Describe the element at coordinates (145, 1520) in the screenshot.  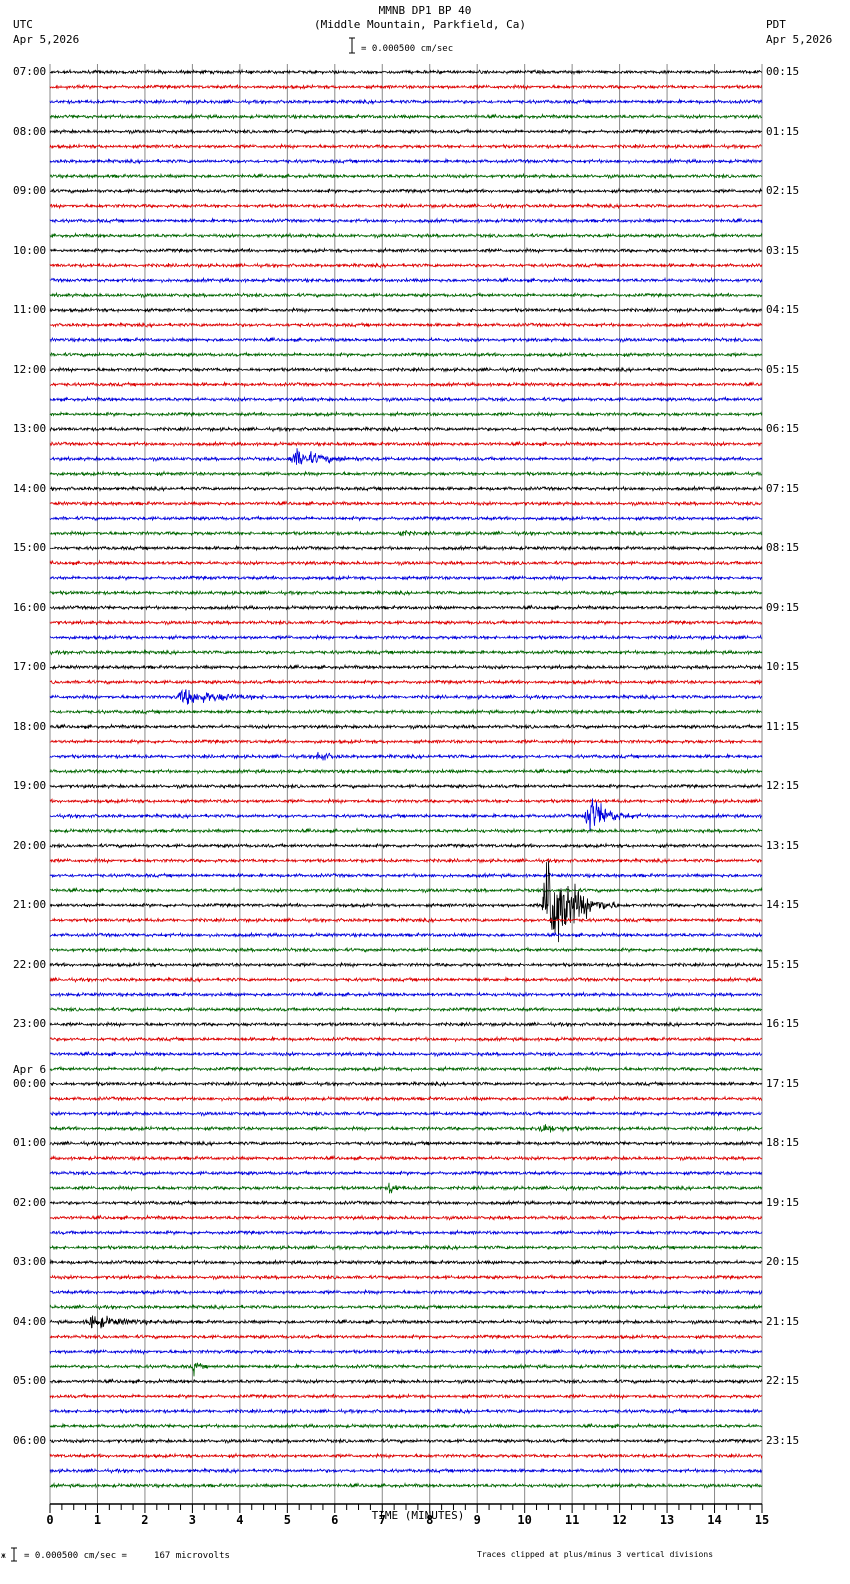
I see `x-tick-label: 2` at that location.